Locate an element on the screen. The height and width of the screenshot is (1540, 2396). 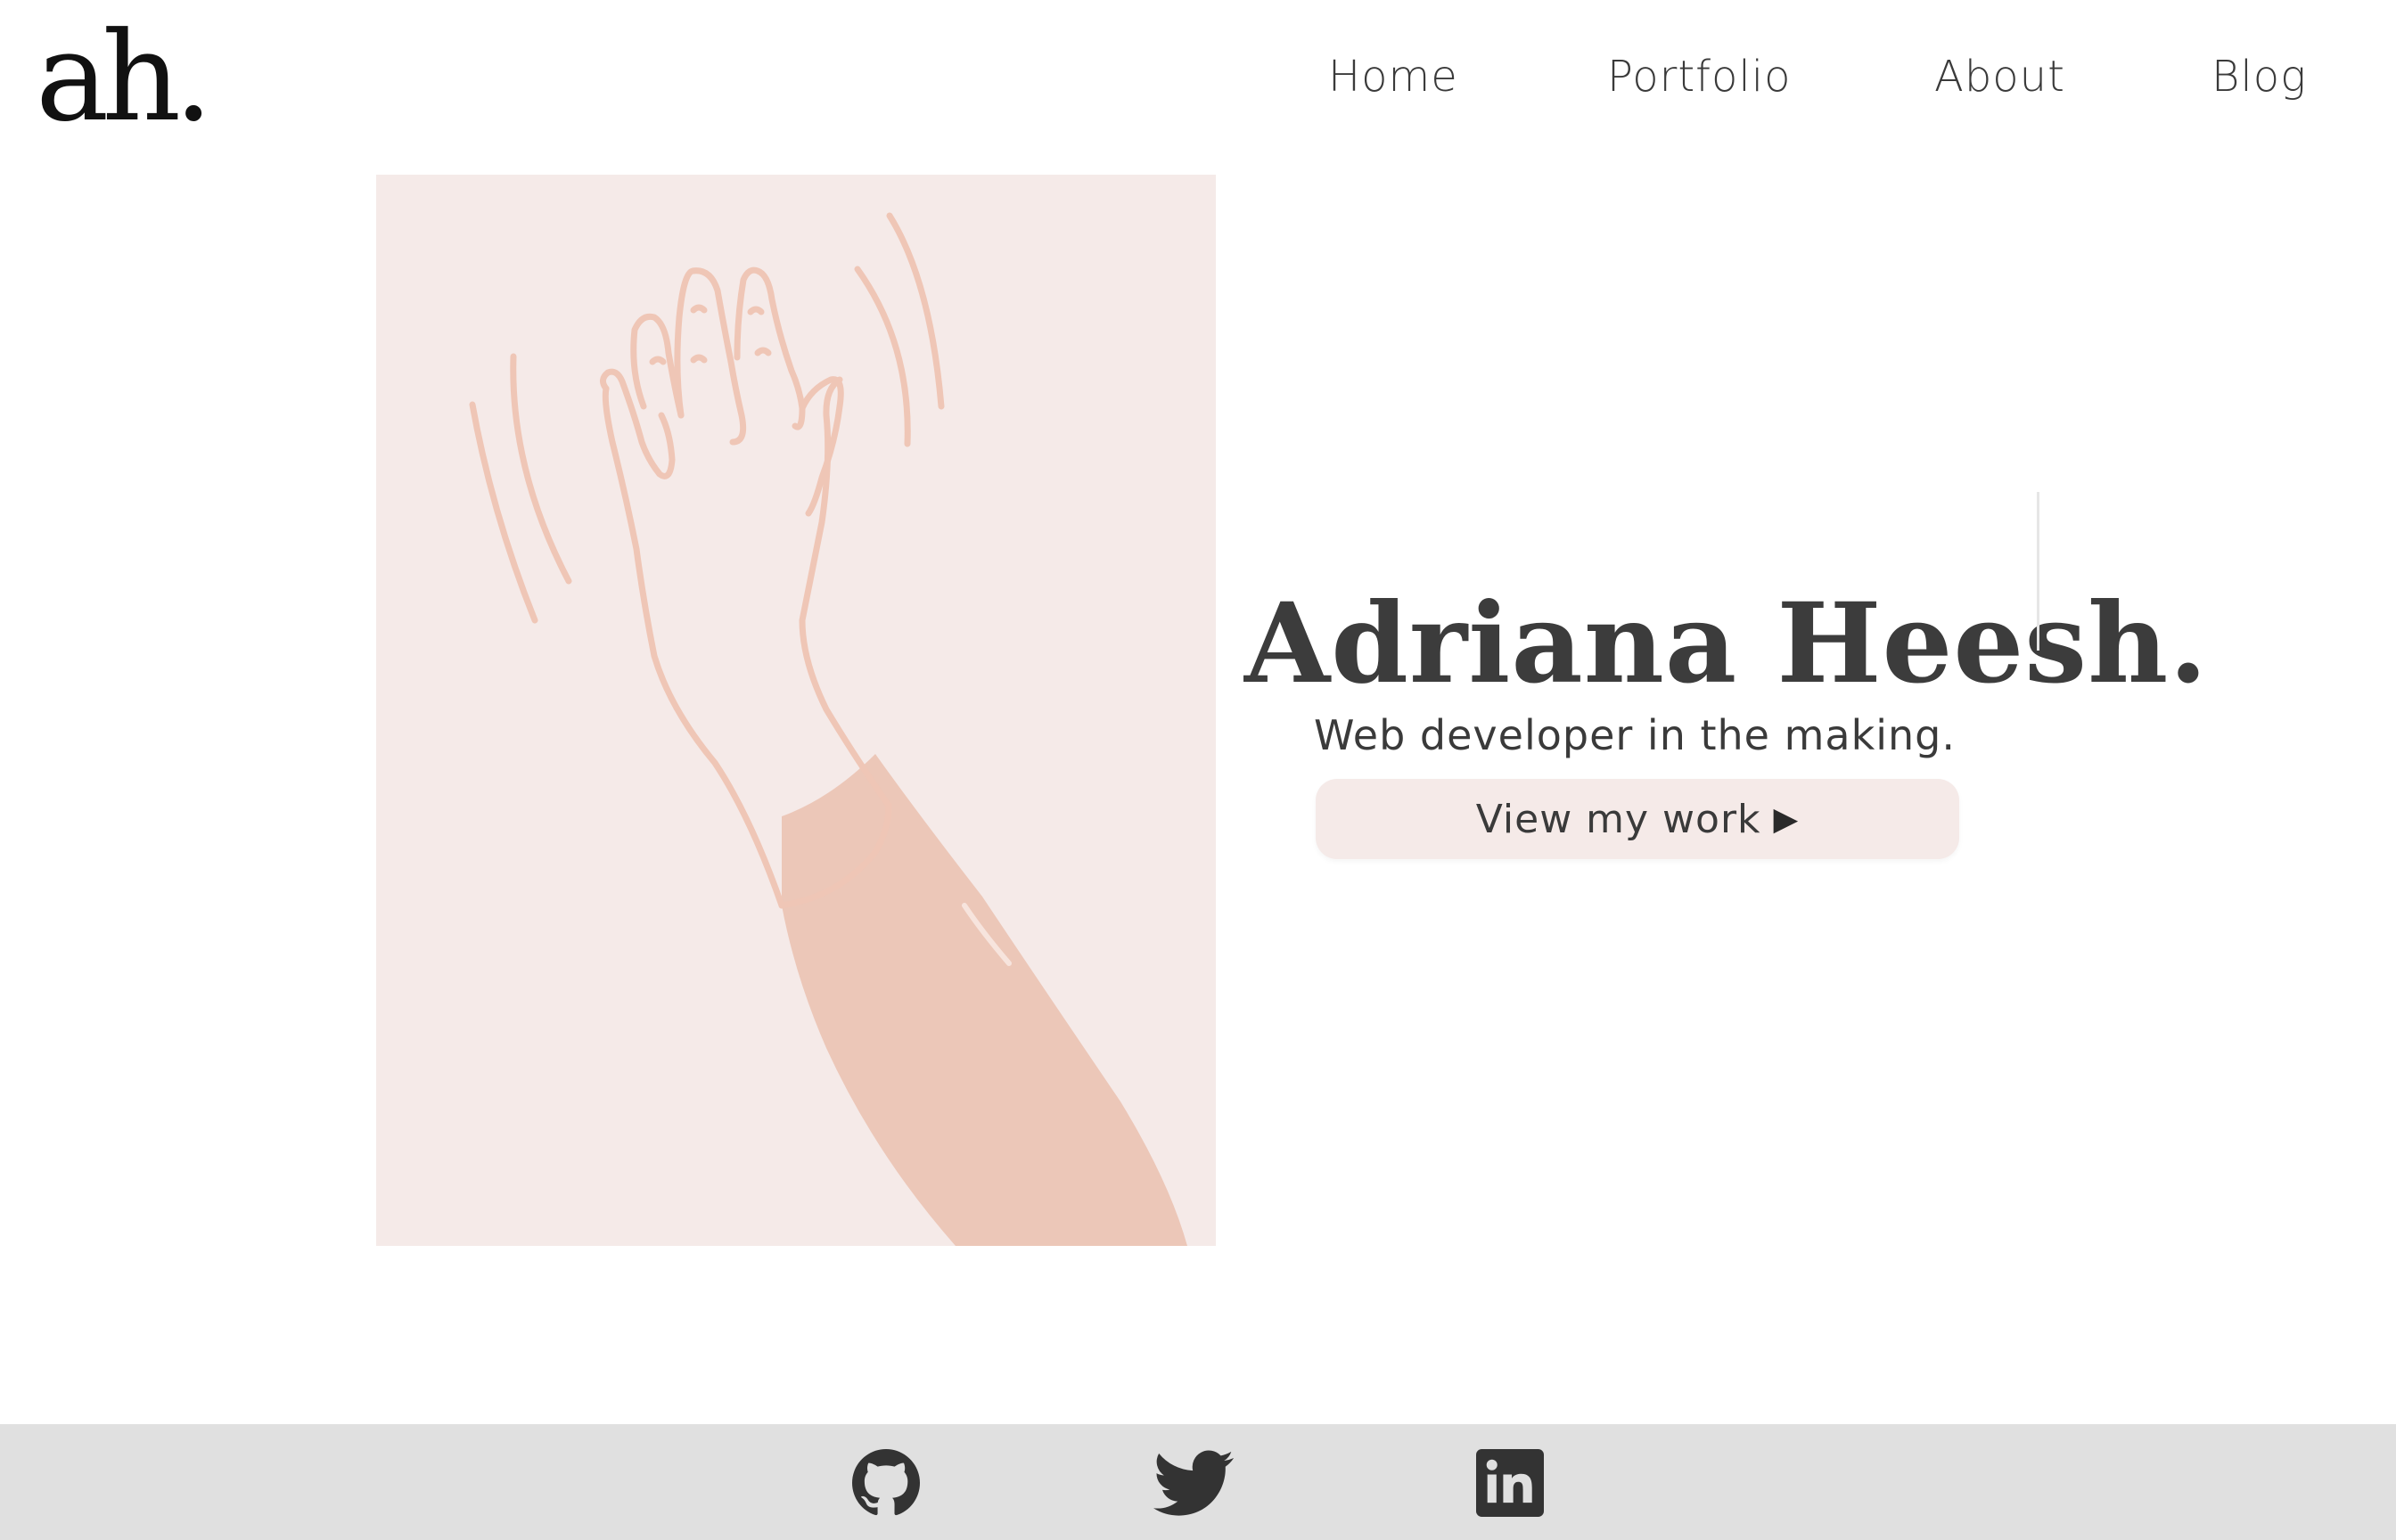
nav-about: About is located at coordinates (1999, 77).